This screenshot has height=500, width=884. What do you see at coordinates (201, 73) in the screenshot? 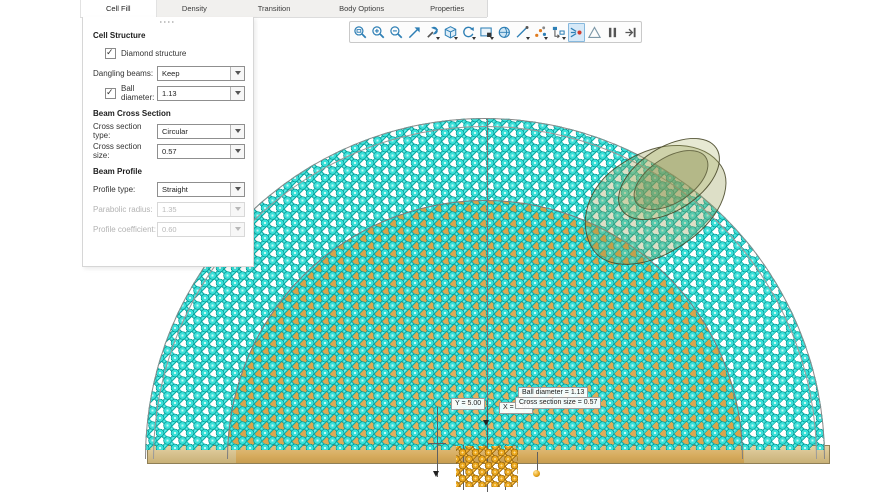
I see `dropdown-dangling-beams-: Keep` at bounding box center [201, 73].